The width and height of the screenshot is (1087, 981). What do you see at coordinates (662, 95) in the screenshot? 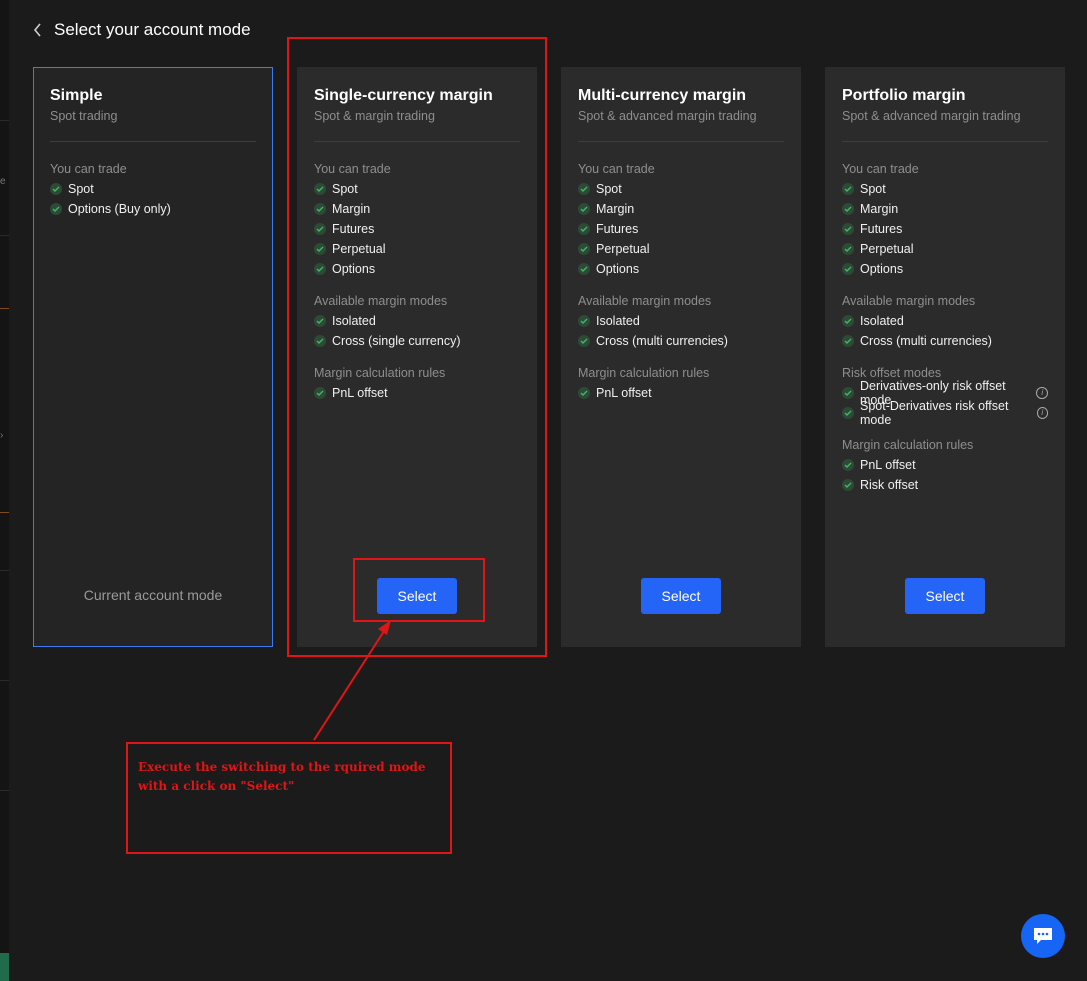
I see `card-title: Multi-currency margin` at bounding box center [662, 95].